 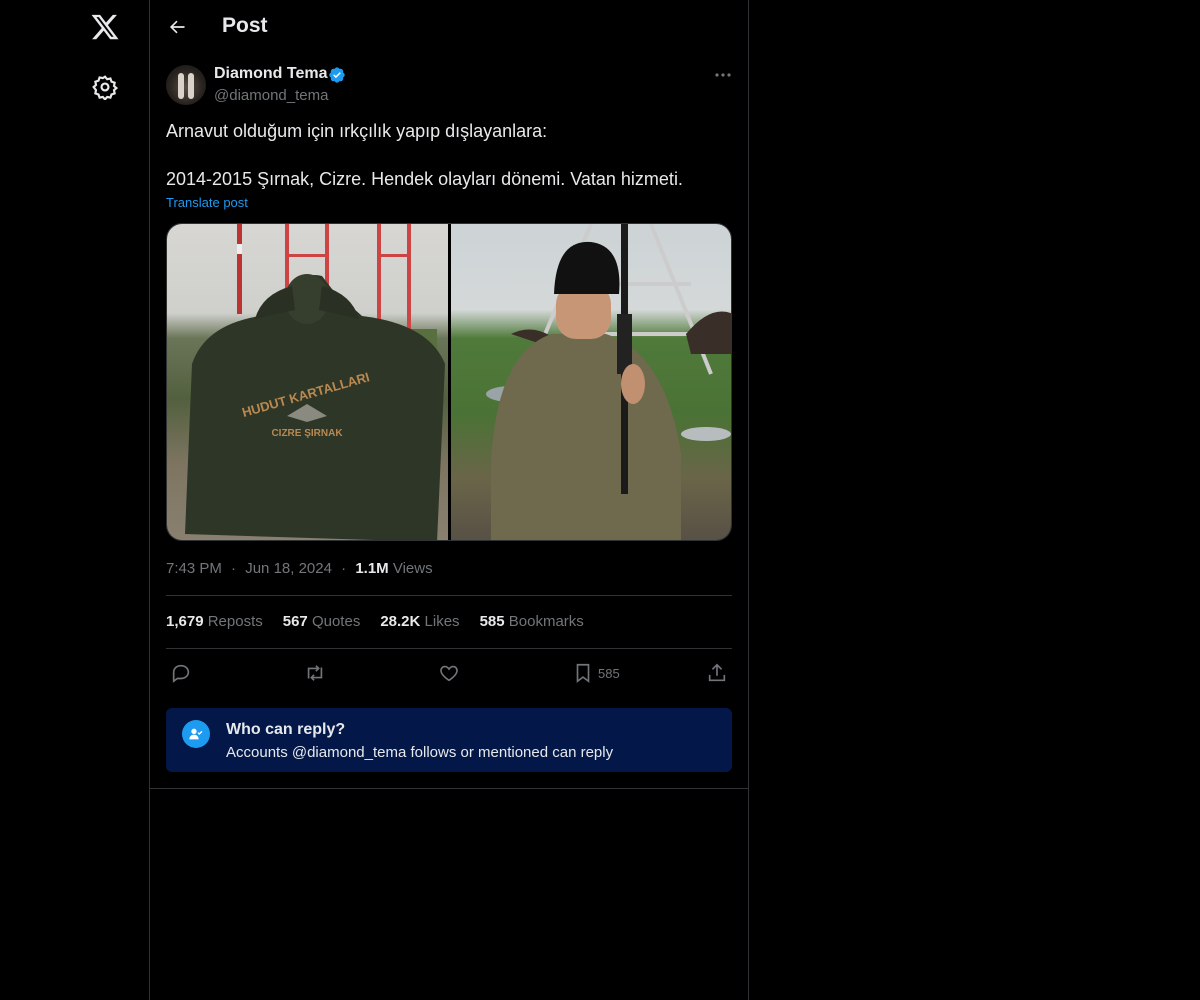 I want to click on bookmarks-stat: 585 Bookmarks, so click(x=532, y=621).